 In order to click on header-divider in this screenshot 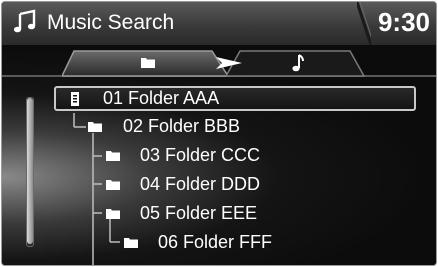, I will do `click(364, 23)`.